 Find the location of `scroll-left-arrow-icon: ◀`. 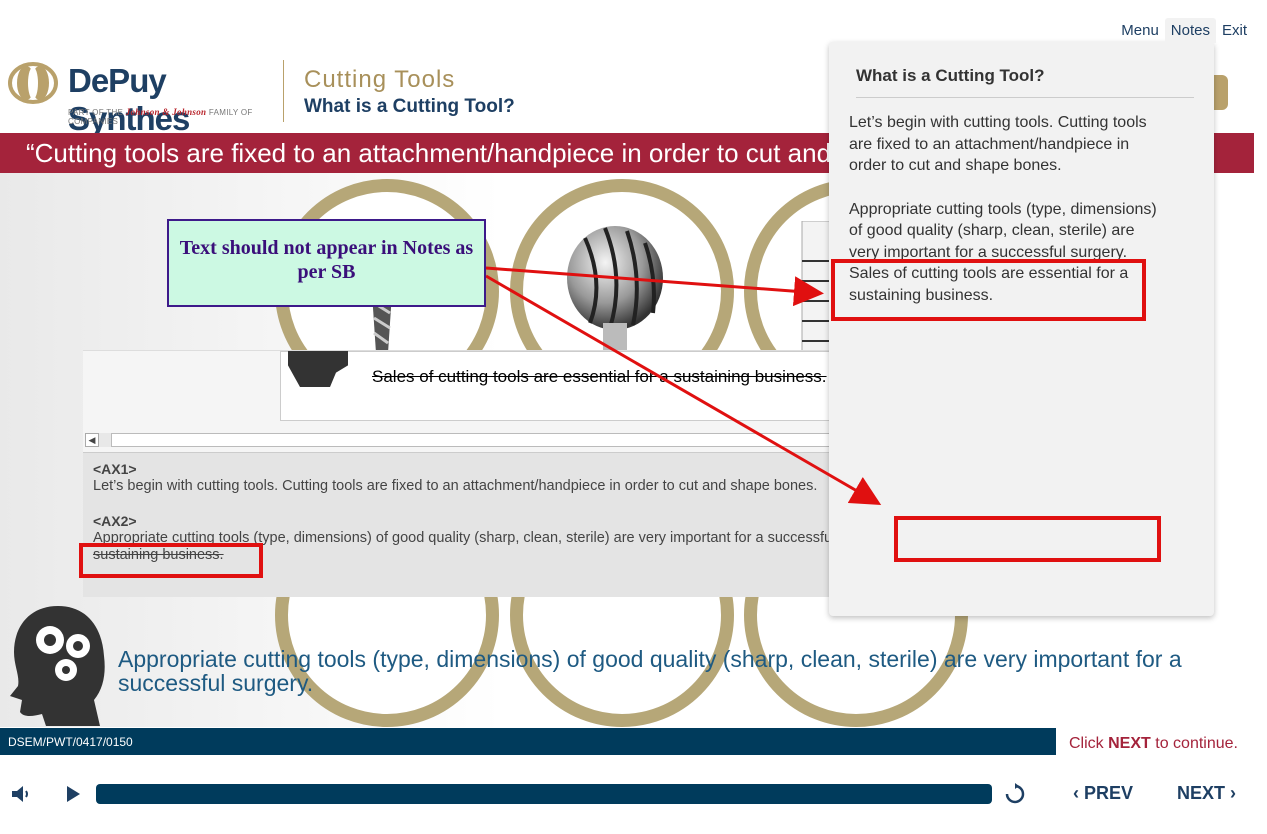

scroll-left-arrow-icon: ◀ is located at coordinates (92, 440).